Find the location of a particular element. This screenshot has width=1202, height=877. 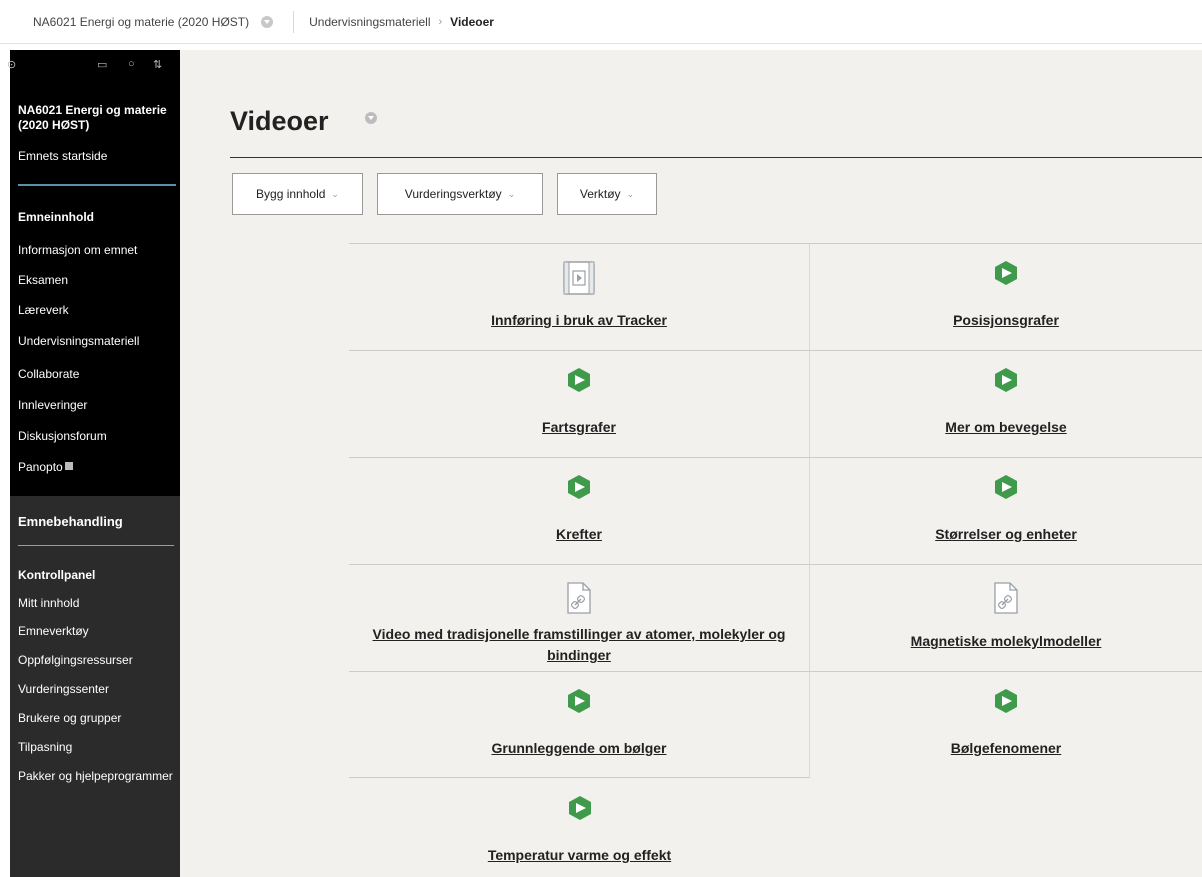

sidebar-item-innleveringer: Innleveringer is located at coordinates (52, 405).